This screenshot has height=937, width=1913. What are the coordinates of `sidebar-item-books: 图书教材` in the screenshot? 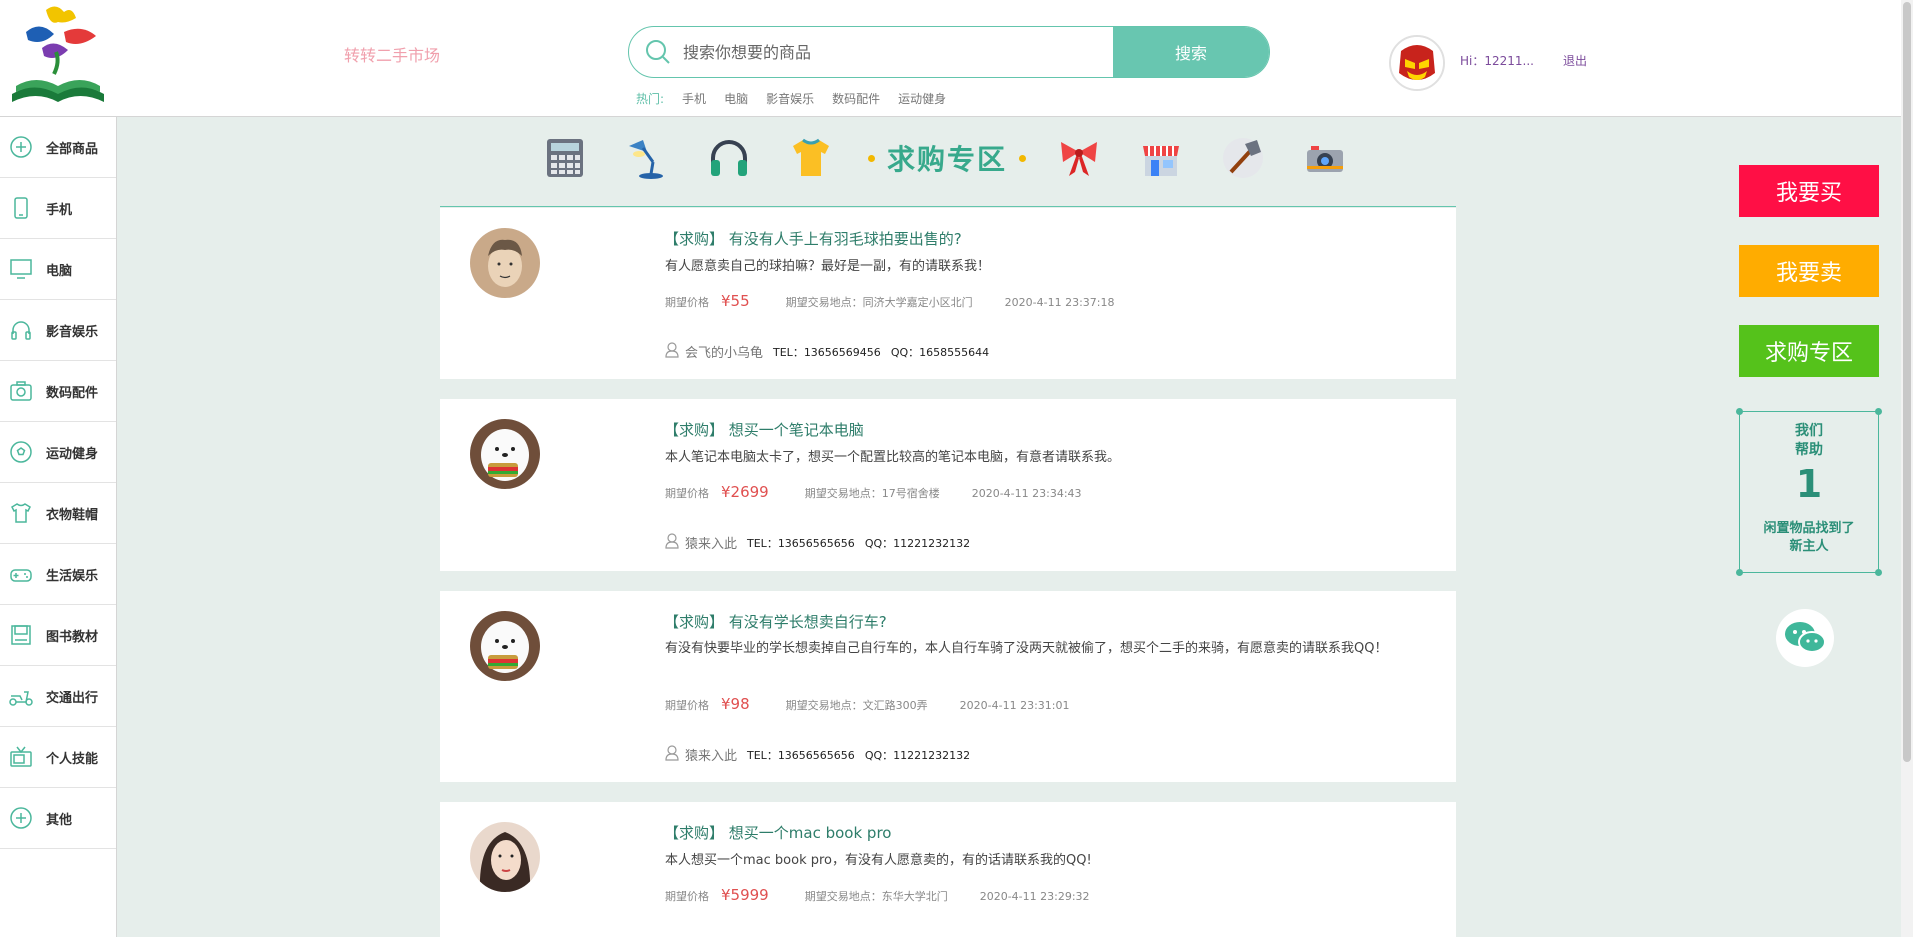 It's located at (58, 635).